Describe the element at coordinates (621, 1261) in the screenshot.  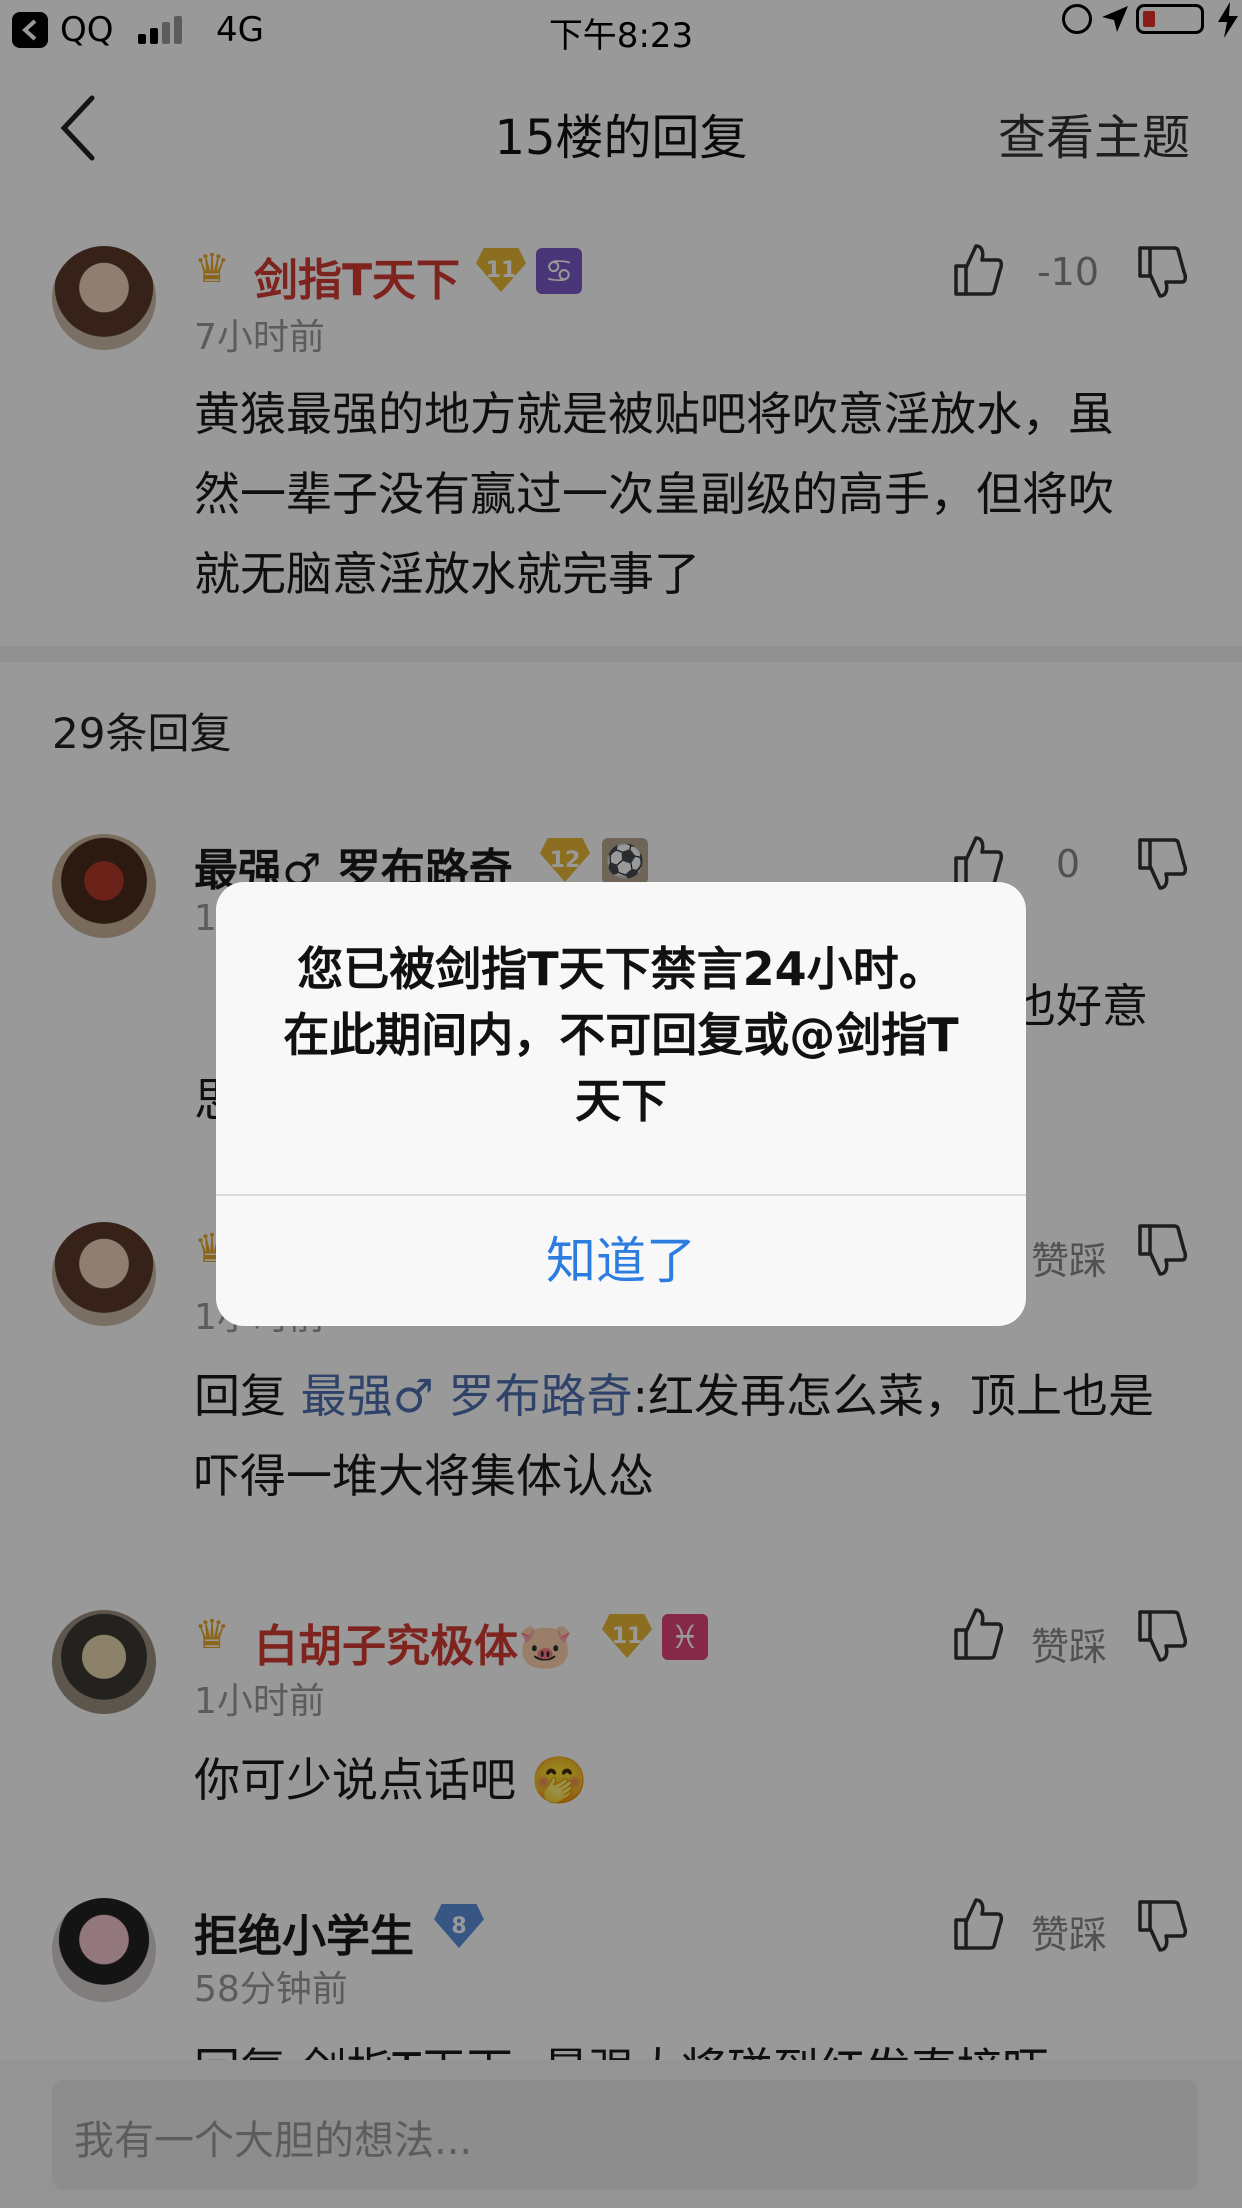
I see `got-it-button: 知道了` at that location.